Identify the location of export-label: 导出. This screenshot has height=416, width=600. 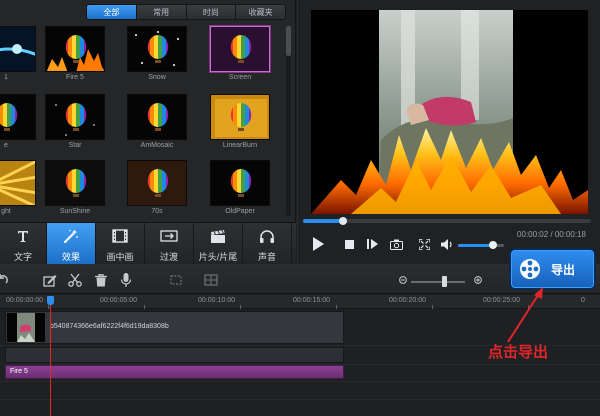
(563, 269).